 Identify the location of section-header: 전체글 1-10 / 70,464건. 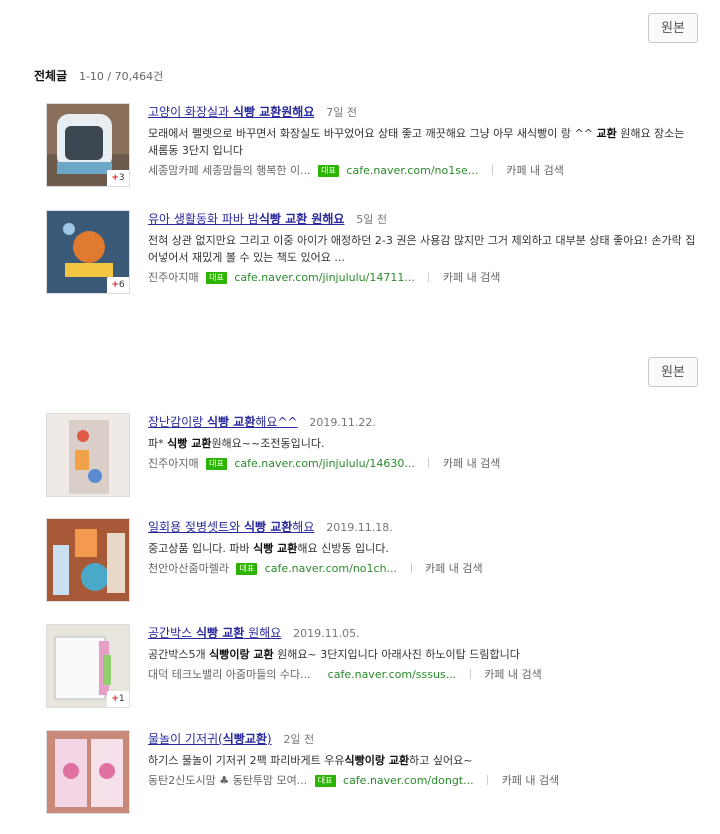
(98, 75).